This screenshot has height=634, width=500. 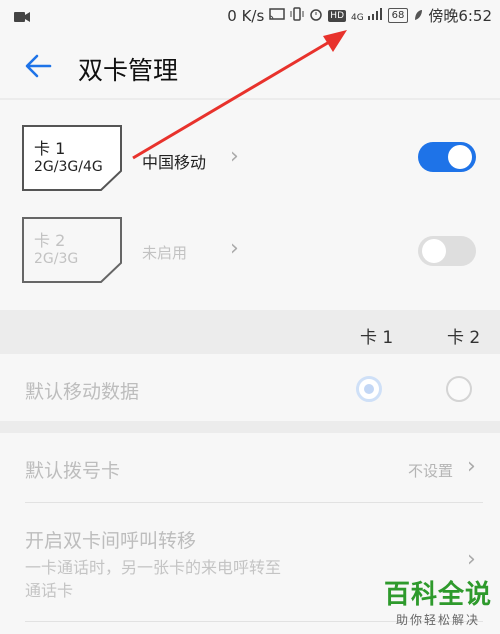 What do you see at coordinates (297, 15) in the screenshot?
I see `vibrate-icon` at bounding box center [297, 15].